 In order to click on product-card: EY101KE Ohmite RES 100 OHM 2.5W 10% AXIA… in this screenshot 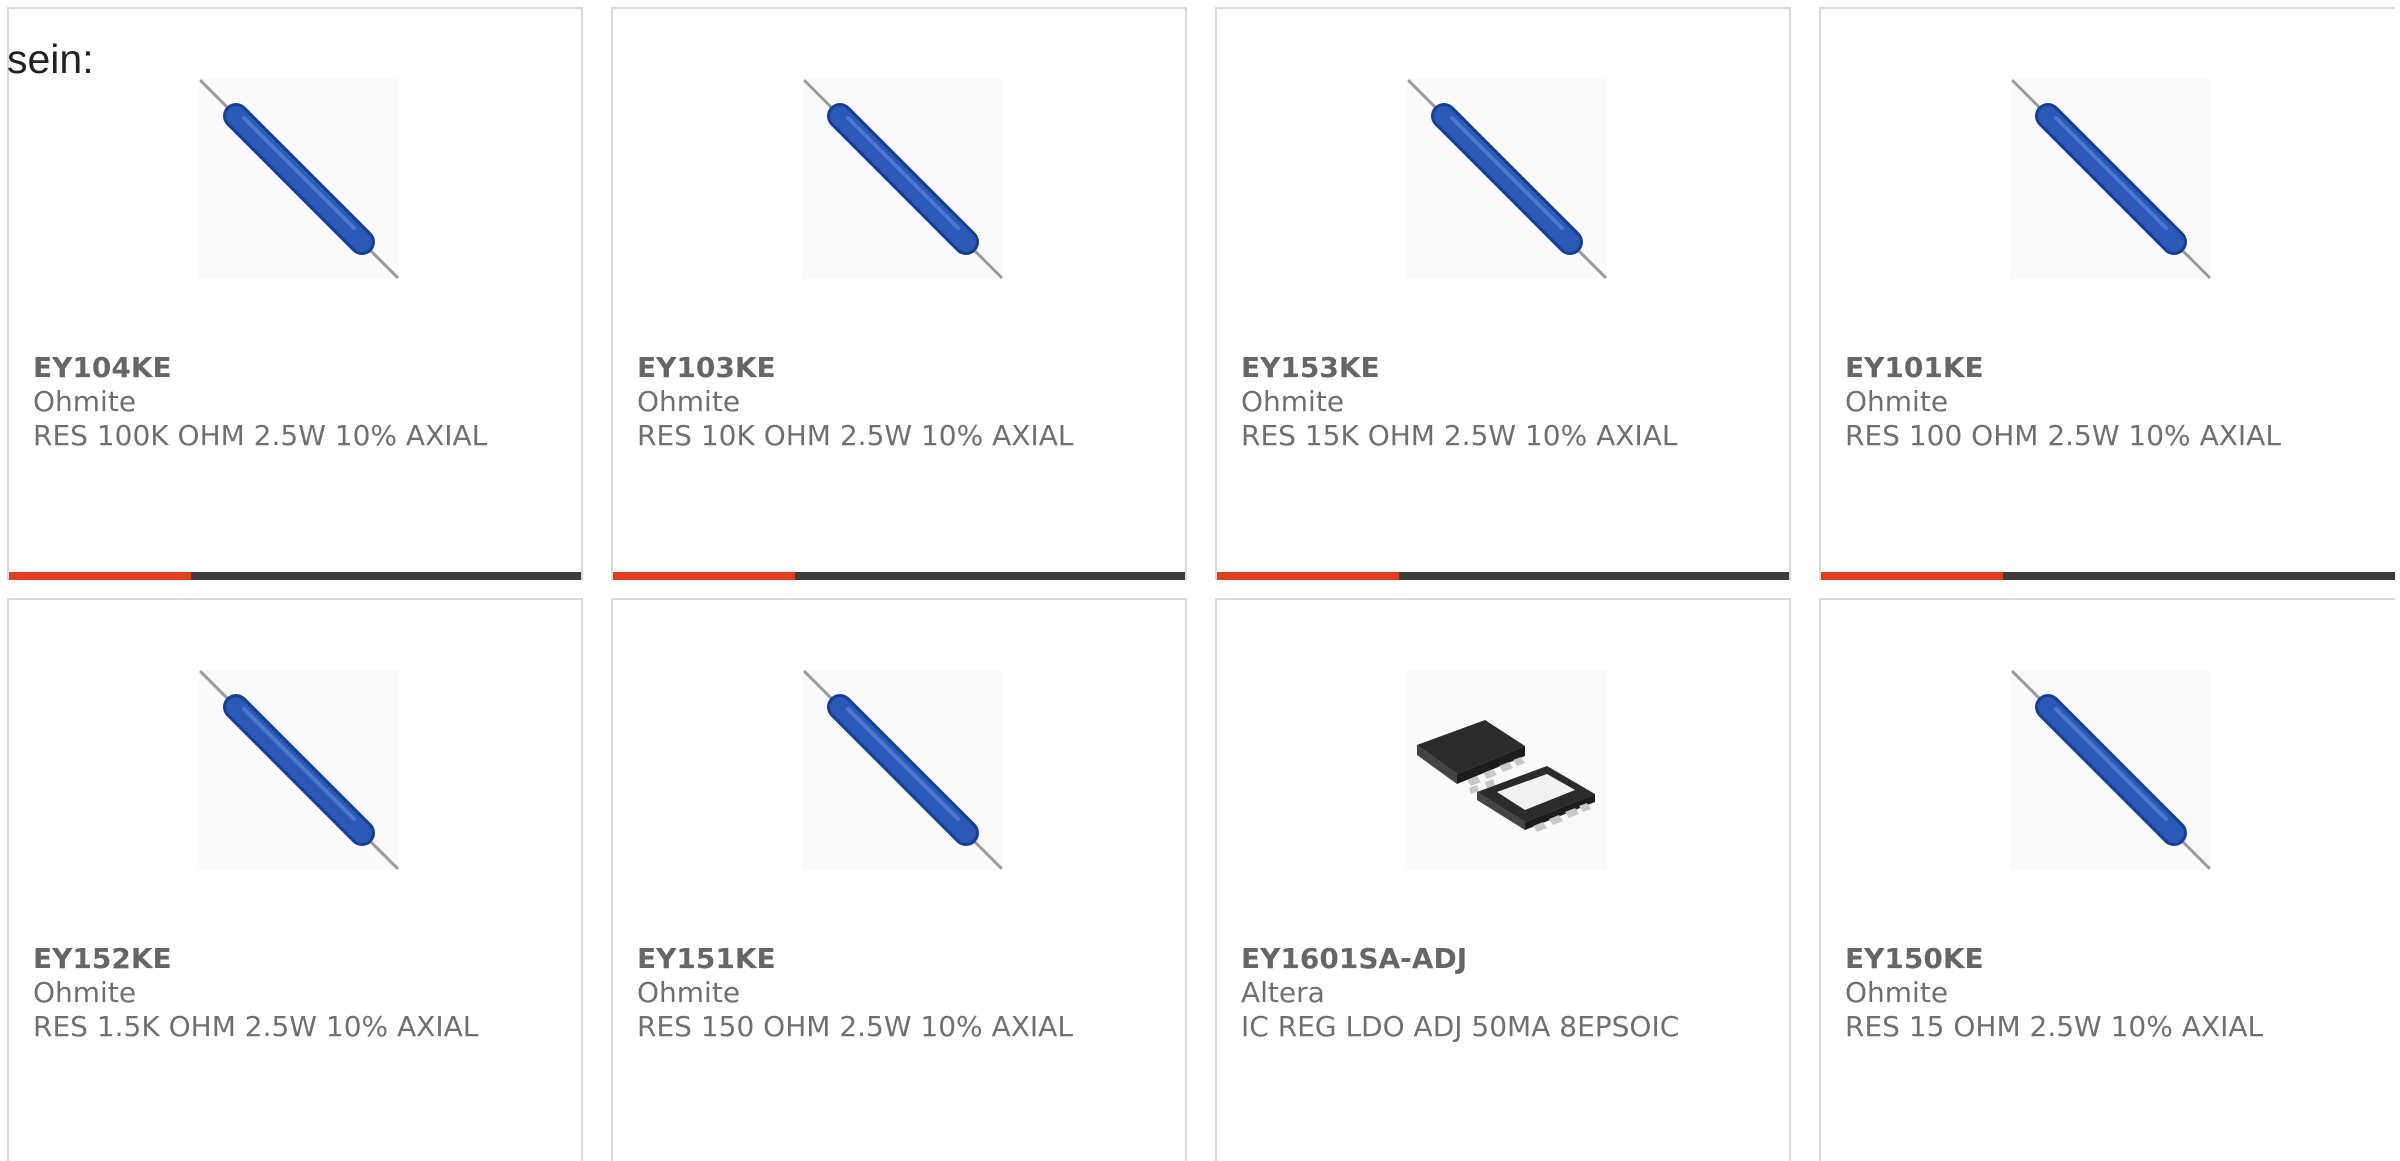, I will do `click(2107, 293)`.